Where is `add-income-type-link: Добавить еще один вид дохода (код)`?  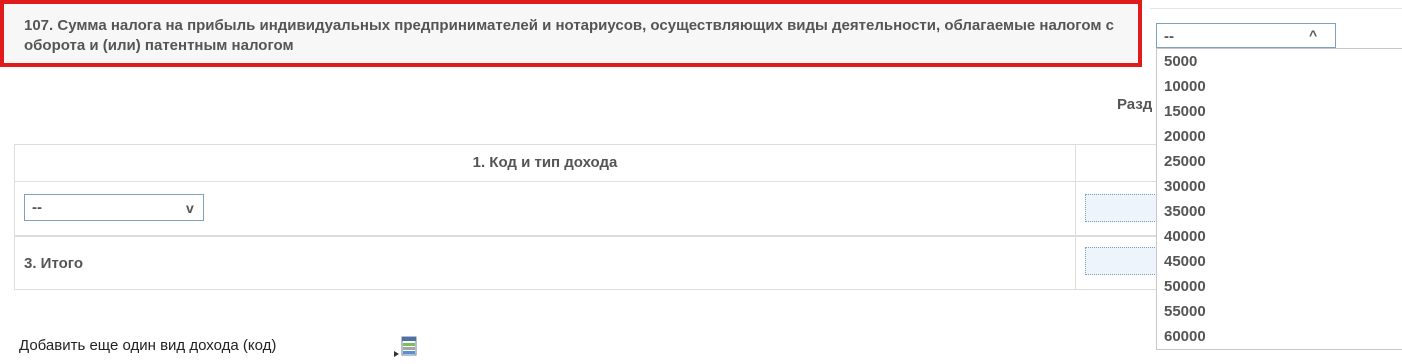
add-income-type-link: Добавить еще один вид дохода (код) is located at coordinates (147, 345).